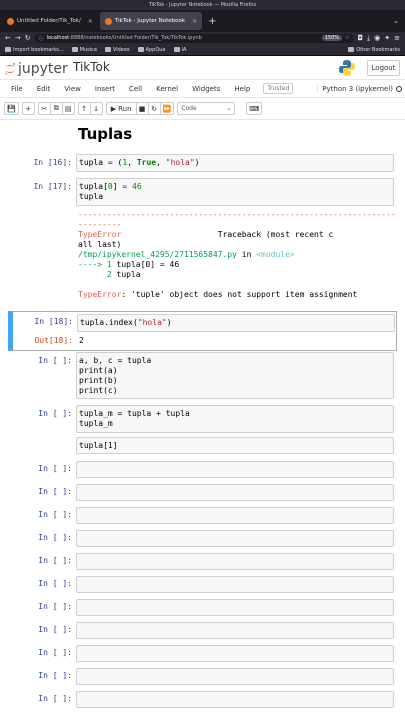 This screenshot has width=405, height=720. Describe the element at coordinates (368, 38) in the screenshot. I see `downloads-icon: ⤓` at that location.